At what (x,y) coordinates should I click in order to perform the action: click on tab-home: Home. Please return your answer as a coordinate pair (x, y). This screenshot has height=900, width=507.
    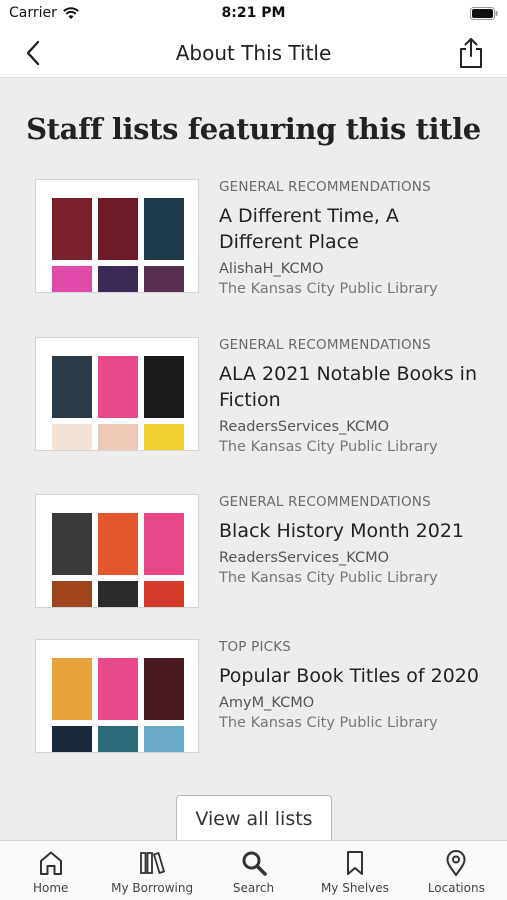
    Looking at the image, I should click on (50, 870).